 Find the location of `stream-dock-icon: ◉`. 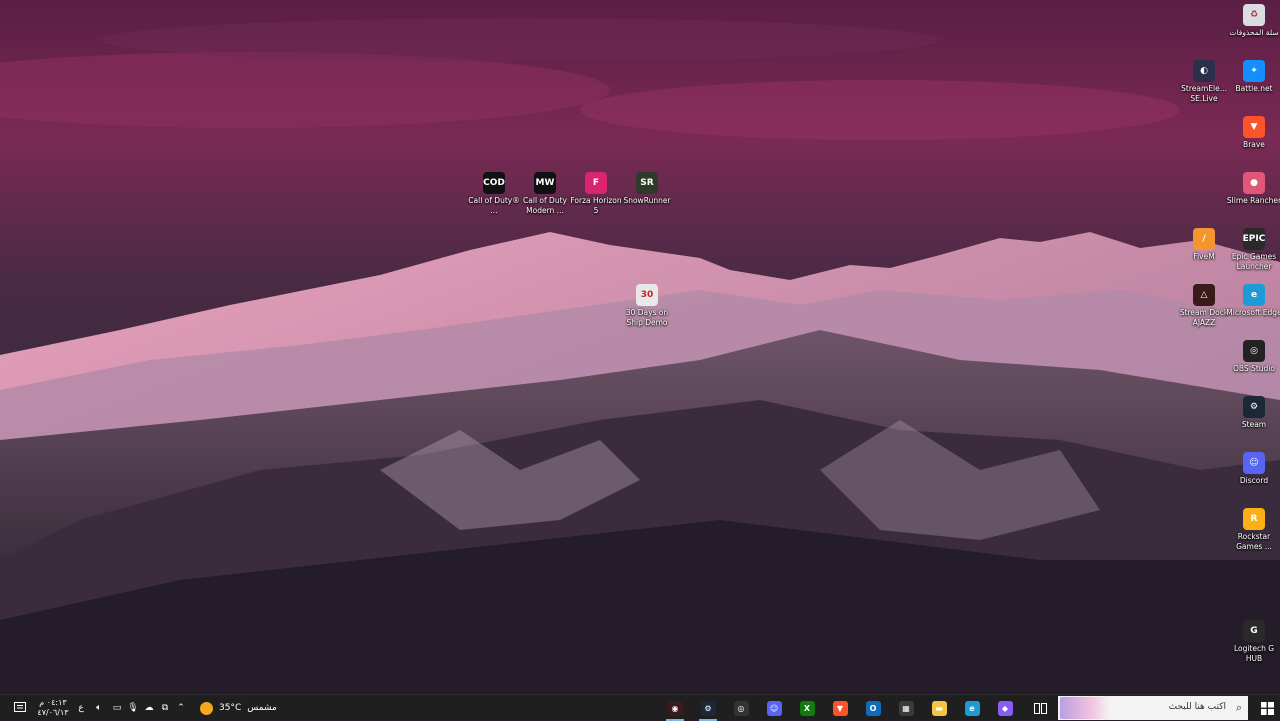

stream-dock-icon: ◉ is located at coordinates (675, 708).